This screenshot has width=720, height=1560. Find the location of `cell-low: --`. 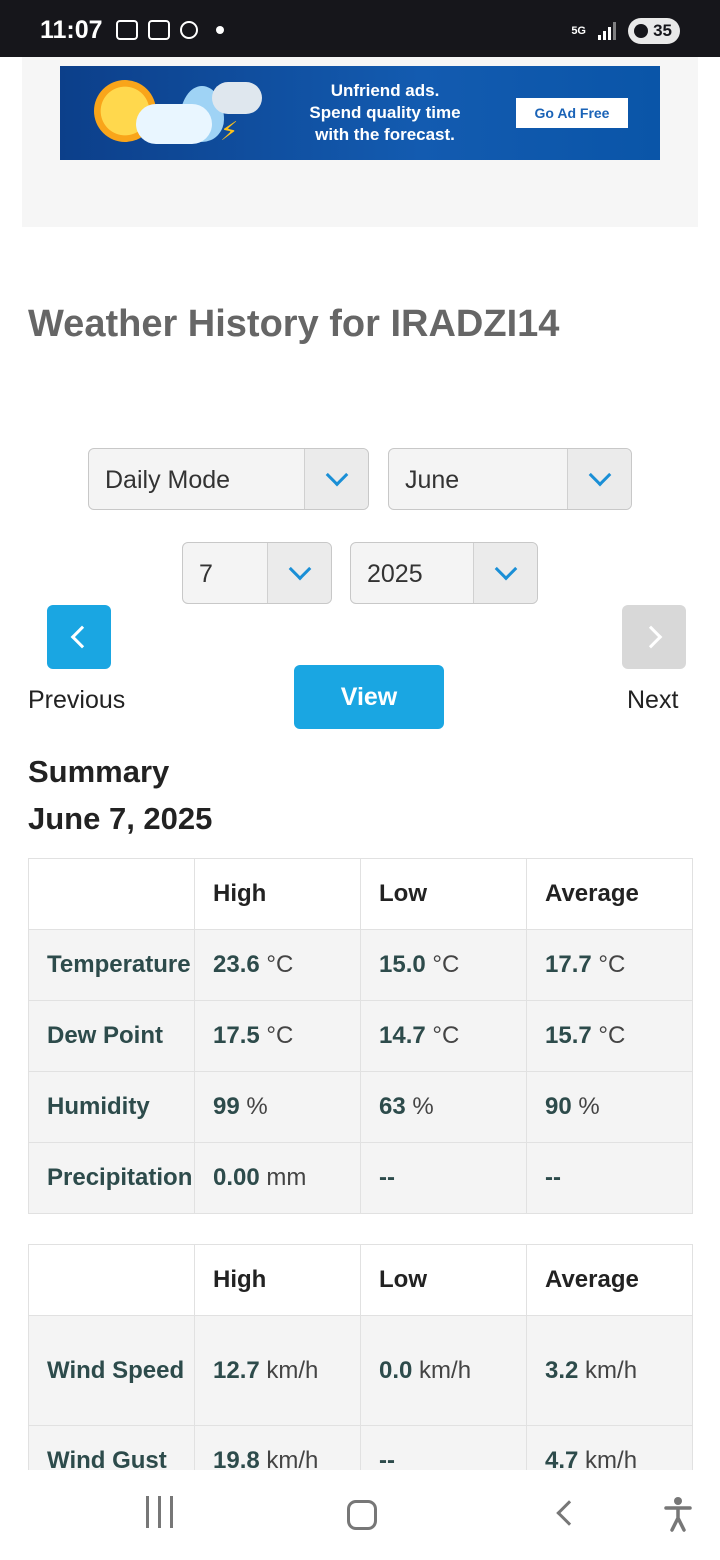

cell-low: -- is located at coordinates (443, 1178).